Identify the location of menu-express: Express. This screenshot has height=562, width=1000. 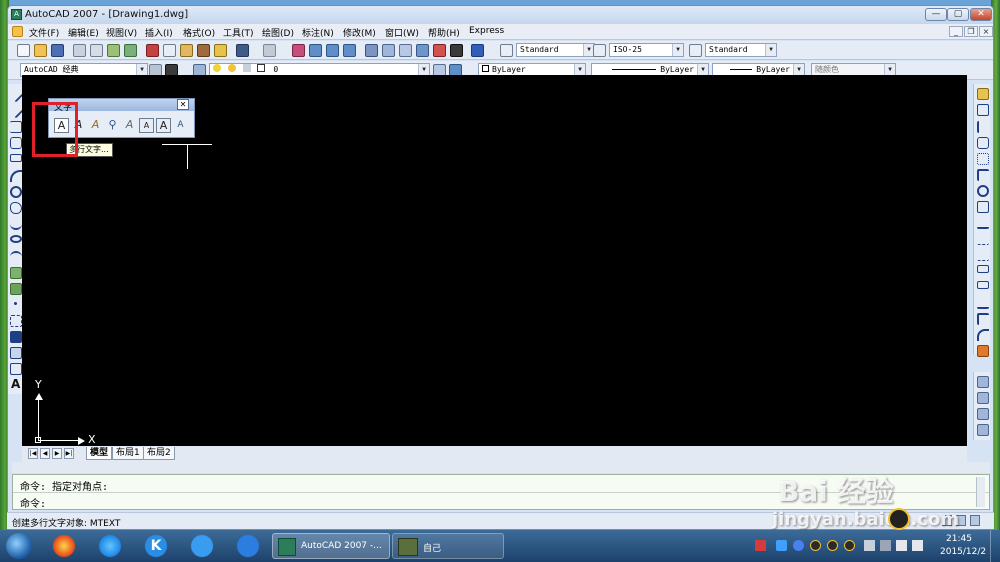
(486, 31).